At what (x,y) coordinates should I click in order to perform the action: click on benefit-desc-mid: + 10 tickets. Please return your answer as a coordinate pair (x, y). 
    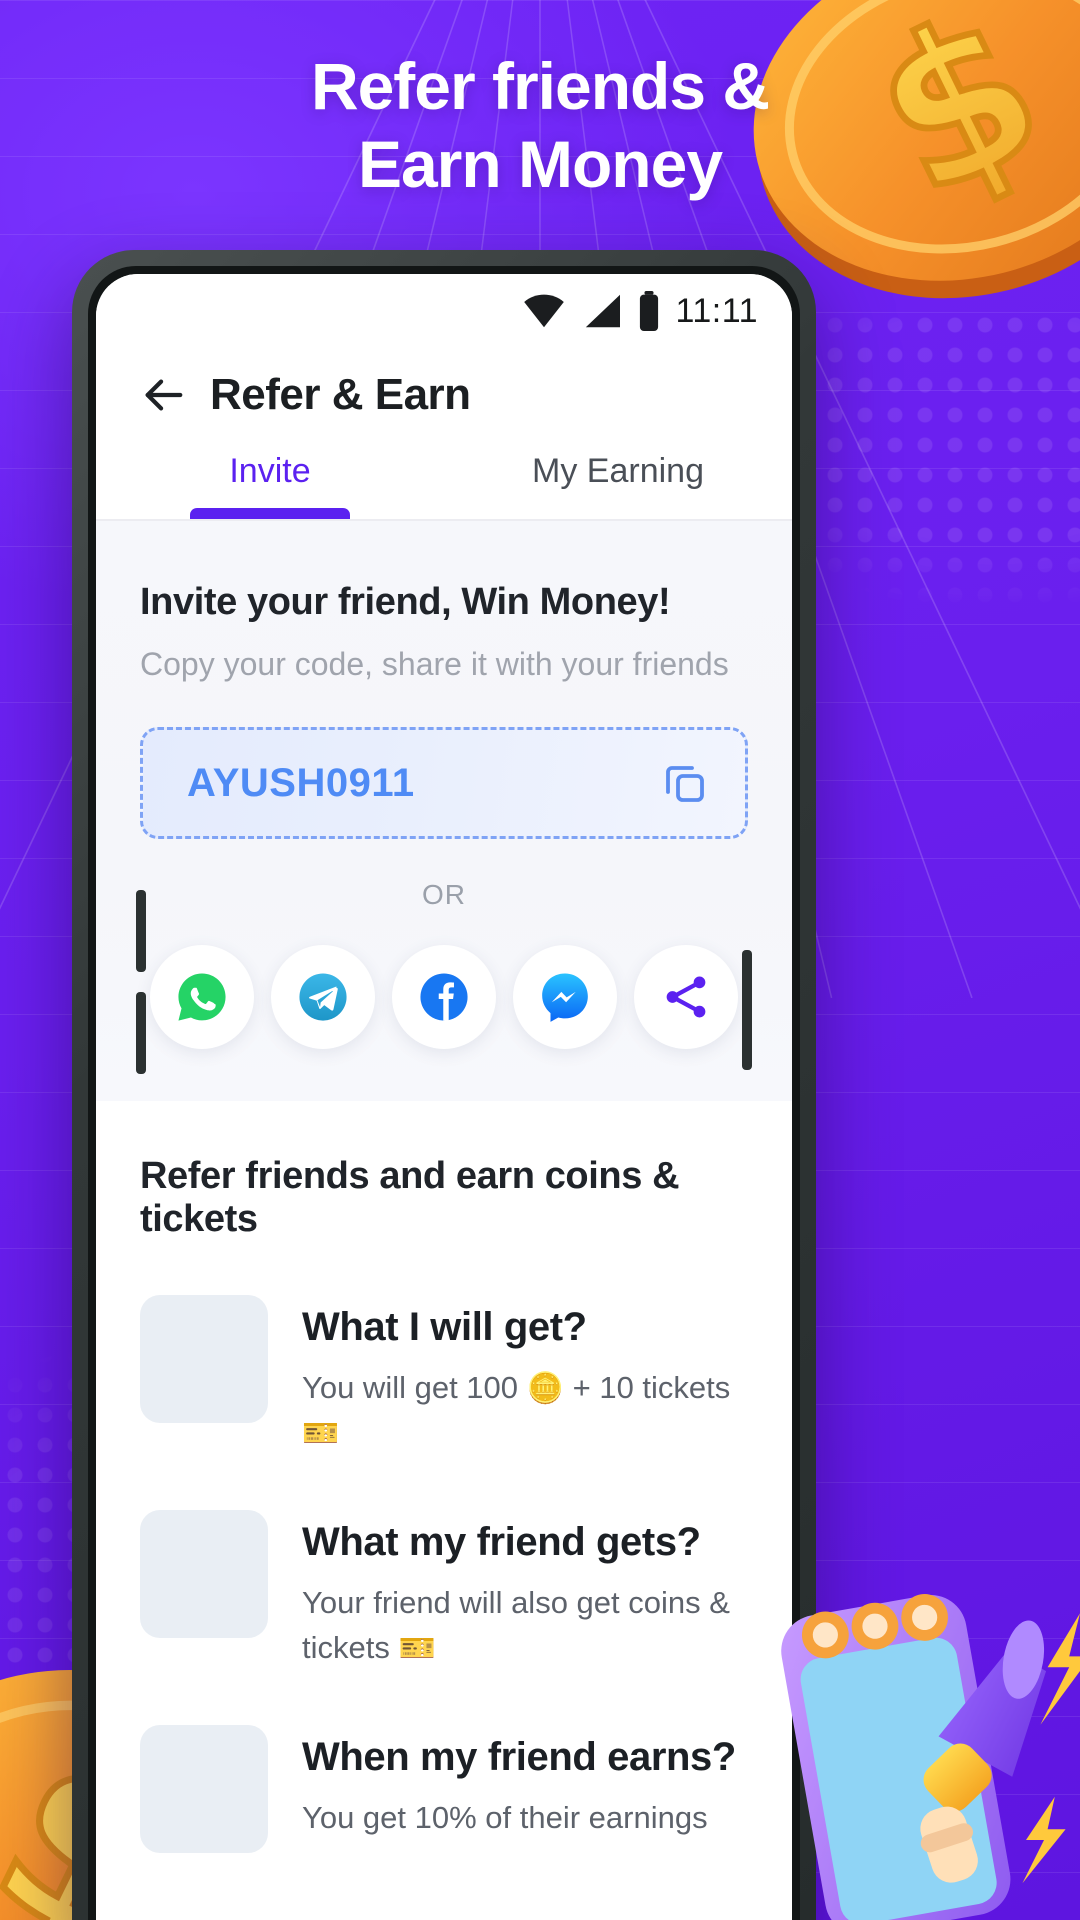
    Looking at the image, I should click on (647, 1387).